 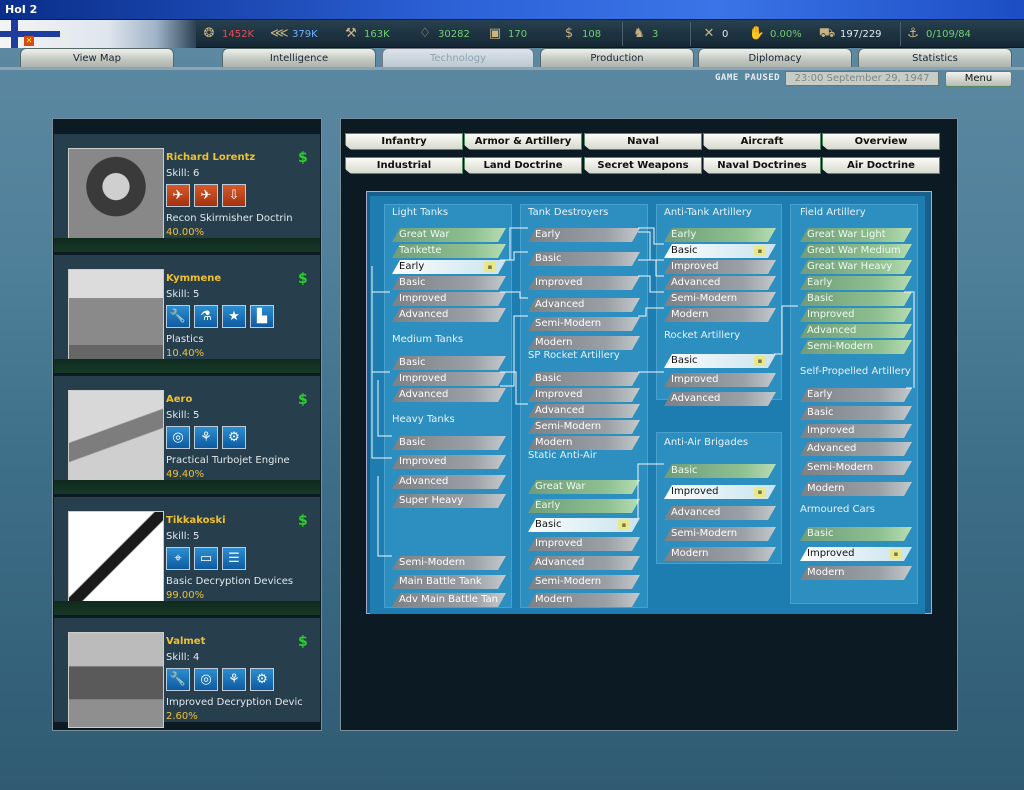 What do you see at coordinates (881, 165) in the screenshot?
I see `category-air-doctrine: Air Doctrine` at bounding box center [881, 165].